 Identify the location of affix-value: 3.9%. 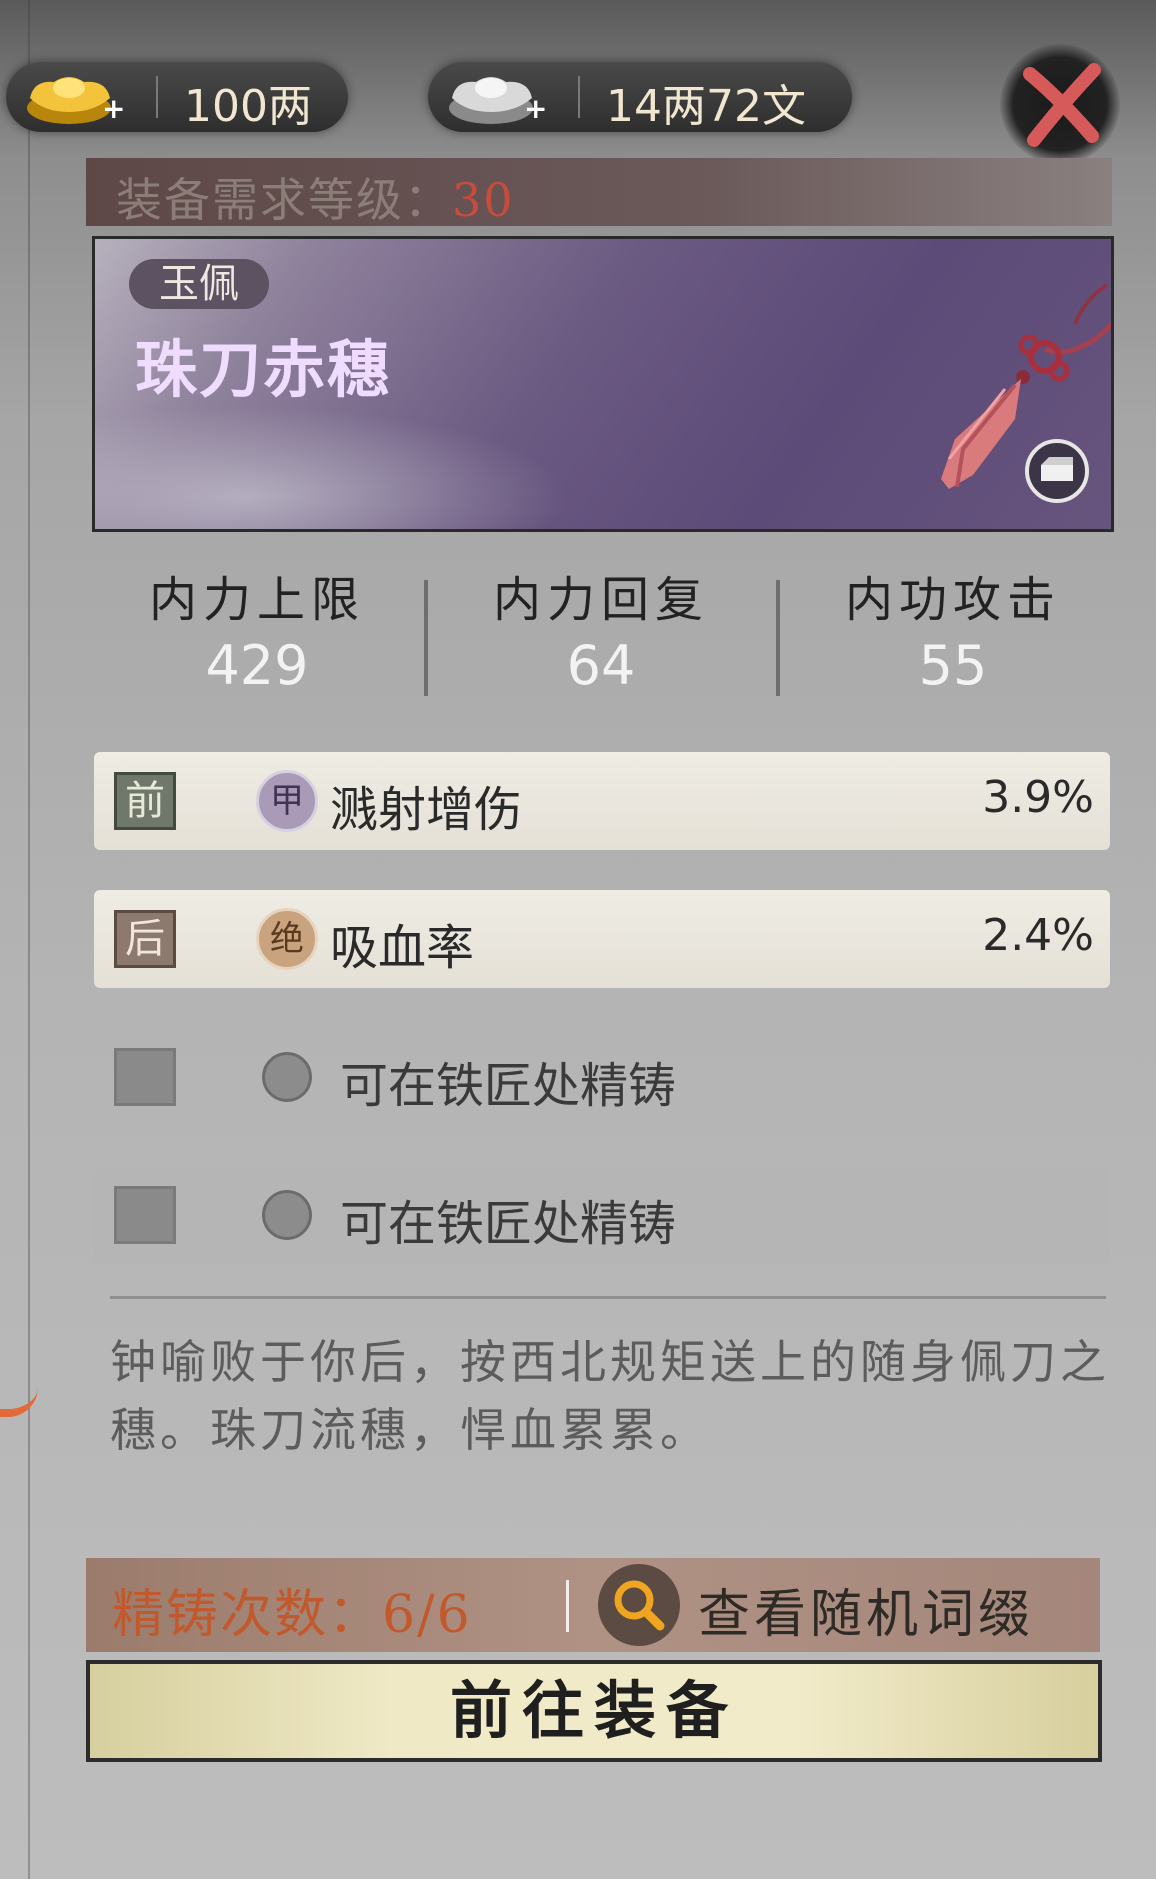
(1038, 797).